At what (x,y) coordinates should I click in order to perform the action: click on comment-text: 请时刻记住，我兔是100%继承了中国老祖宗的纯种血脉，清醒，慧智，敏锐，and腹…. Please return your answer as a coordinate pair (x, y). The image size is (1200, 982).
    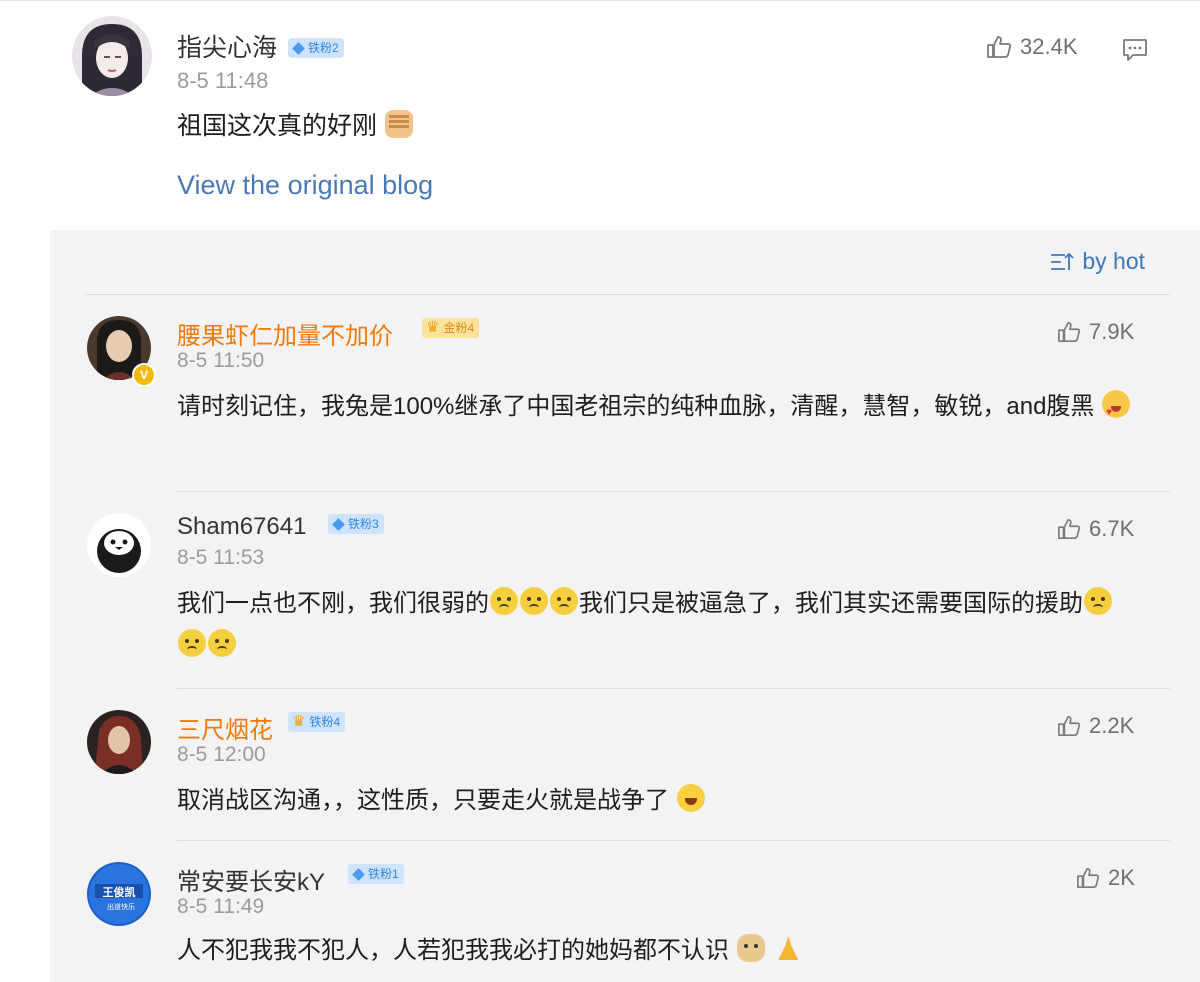
    Looking at the image, I should click on (657, 410).